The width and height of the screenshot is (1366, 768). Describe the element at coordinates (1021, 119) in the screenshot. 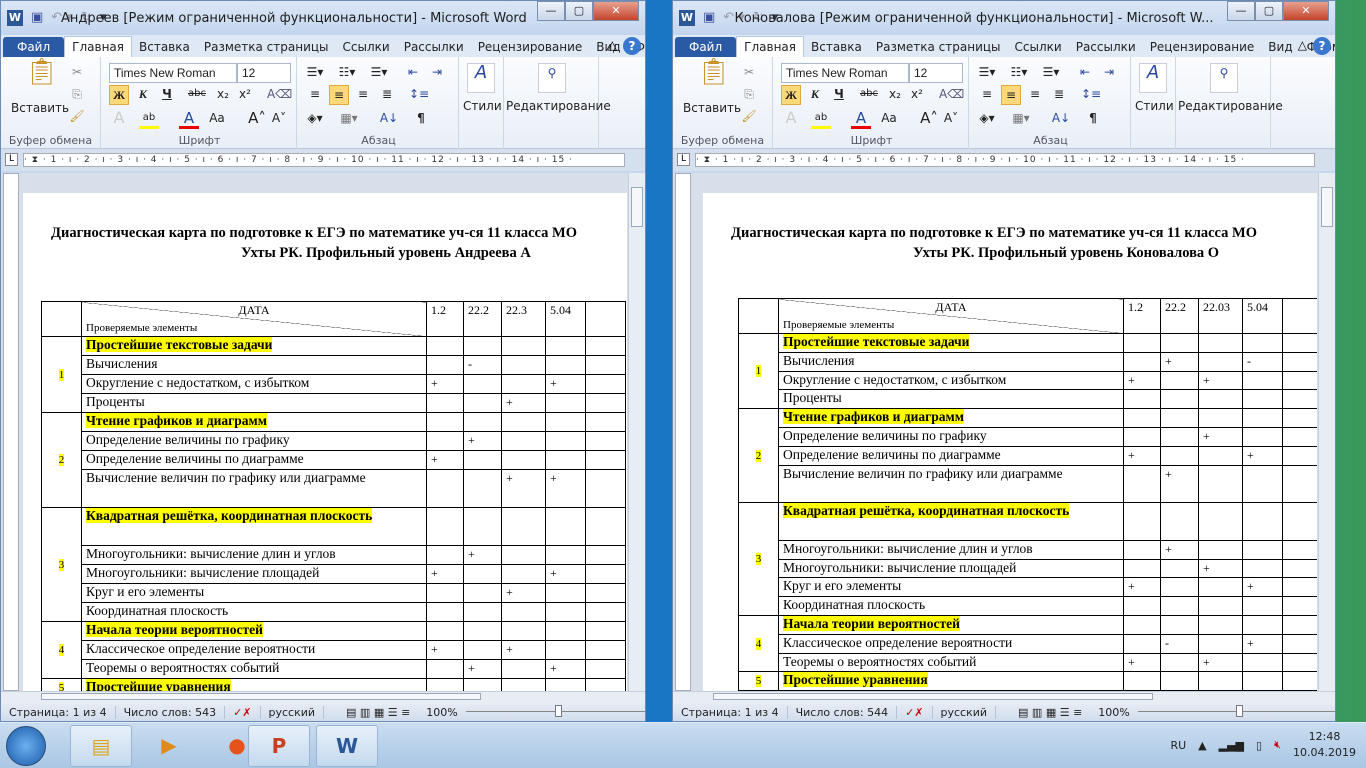

I see `borders-icon: ▦▾` at that location.